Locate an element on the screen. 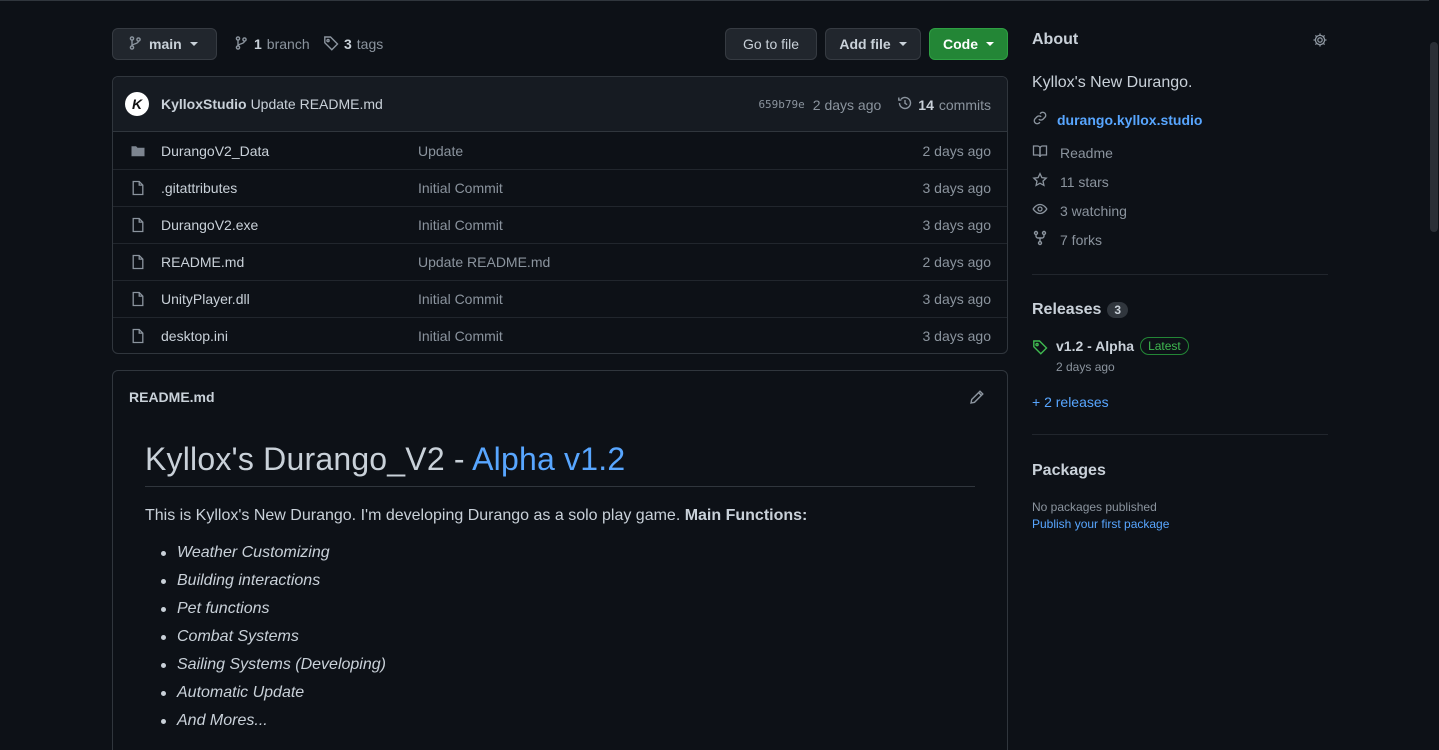 The image size is (1439, 750). file-commit-message: Update is located at coordinates (440, 151).